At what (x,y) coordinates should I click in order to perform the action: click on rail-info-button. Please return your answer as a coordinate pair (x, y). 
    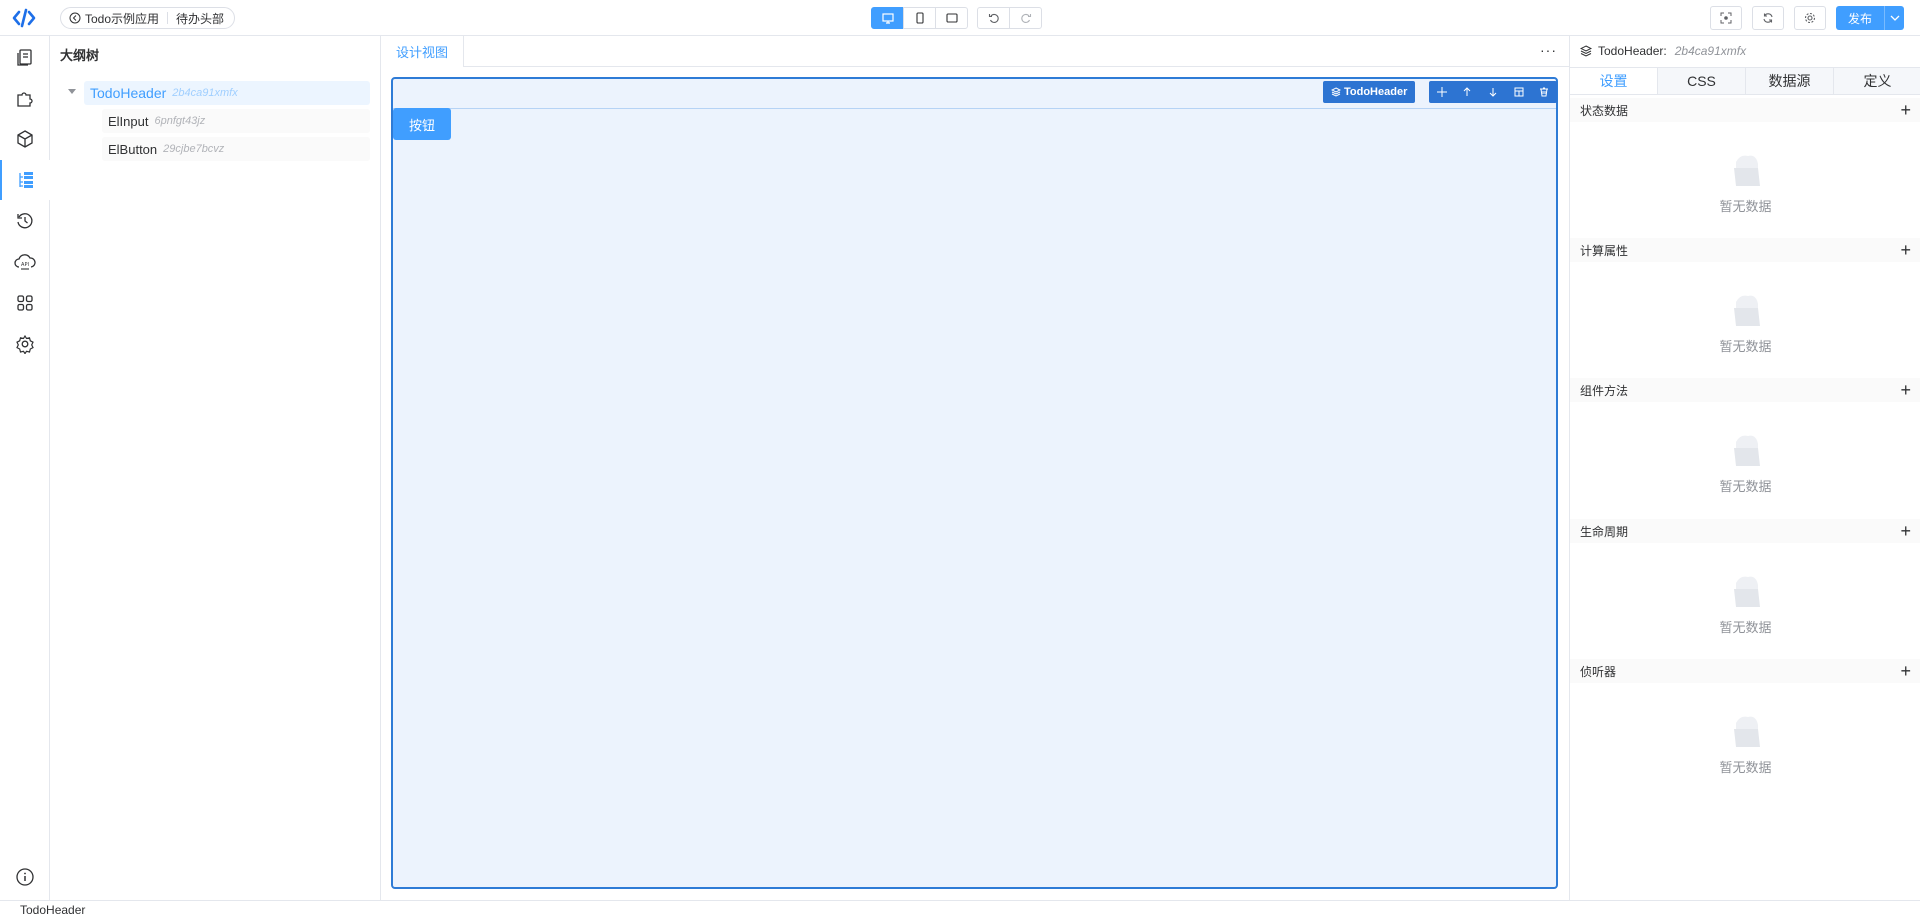
    Looking at the image, I should click on (25, 877).